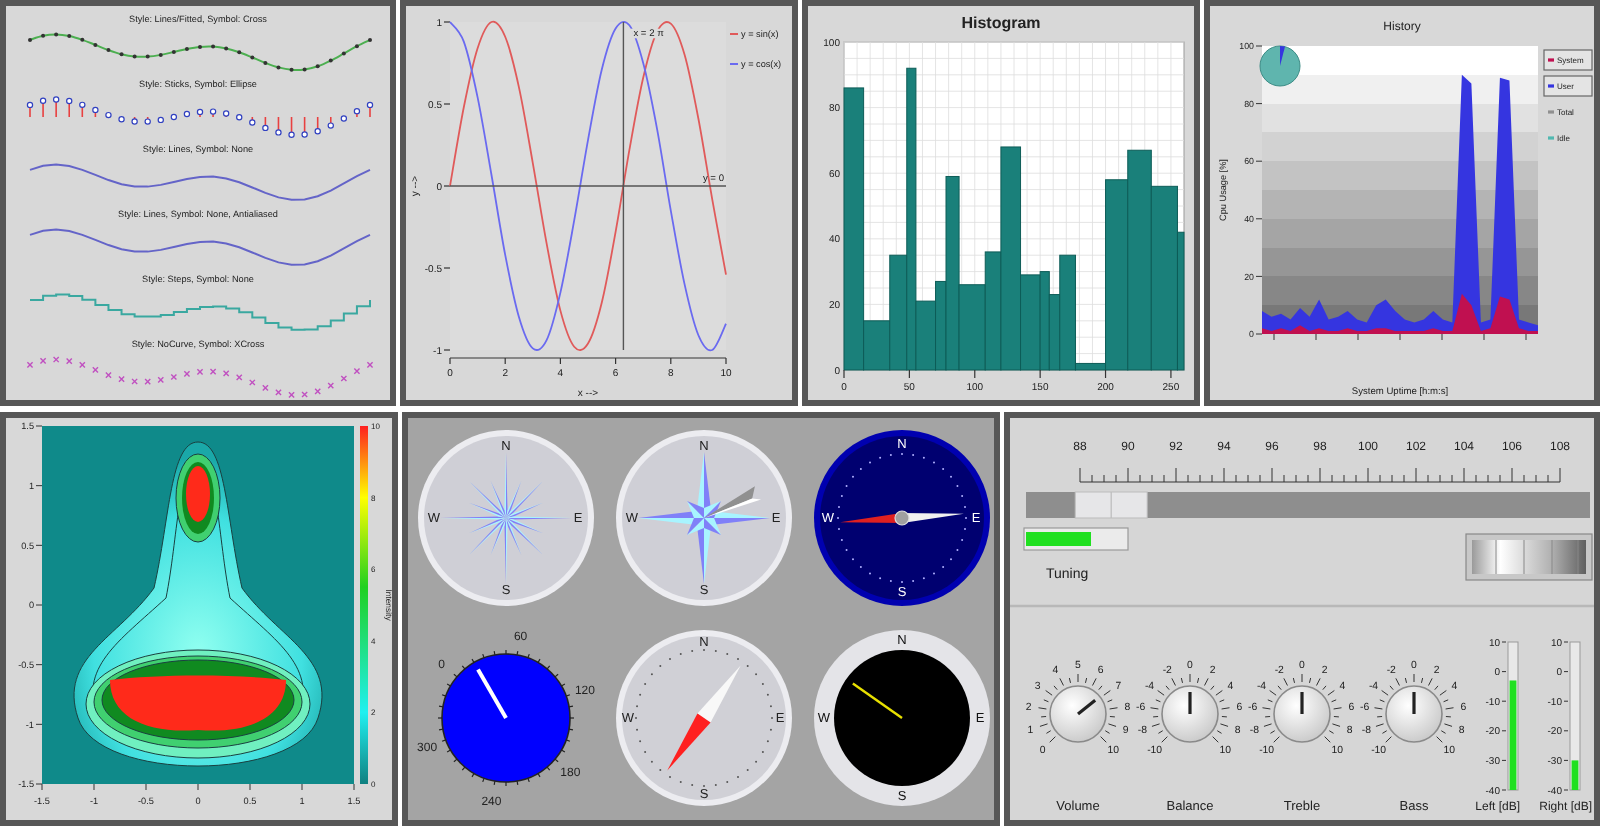 The height and width of the screenshot is (826, 1600). Describe the element at coordinates (1529, 557) in the screenshot. I see `tuning-wheel` at that location.